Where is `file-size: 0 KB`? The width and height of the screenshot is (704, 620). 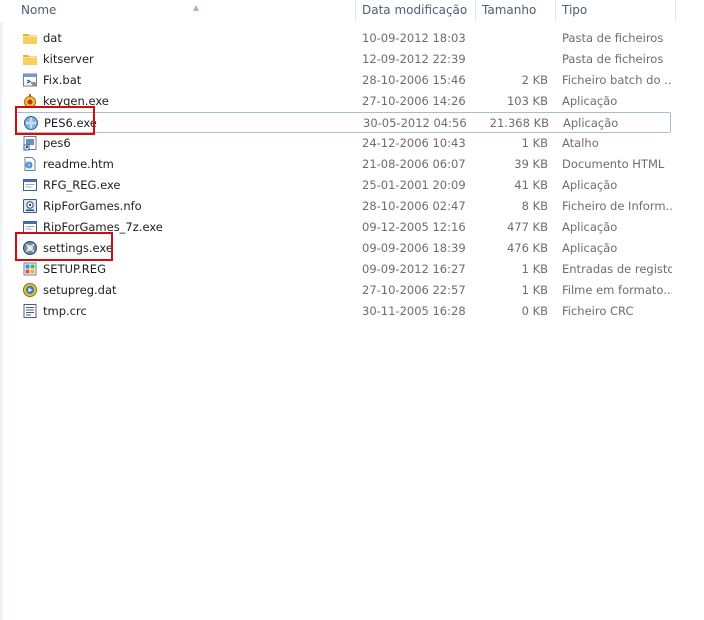
file-size: 0 KB is located at coordinates (534, 311).